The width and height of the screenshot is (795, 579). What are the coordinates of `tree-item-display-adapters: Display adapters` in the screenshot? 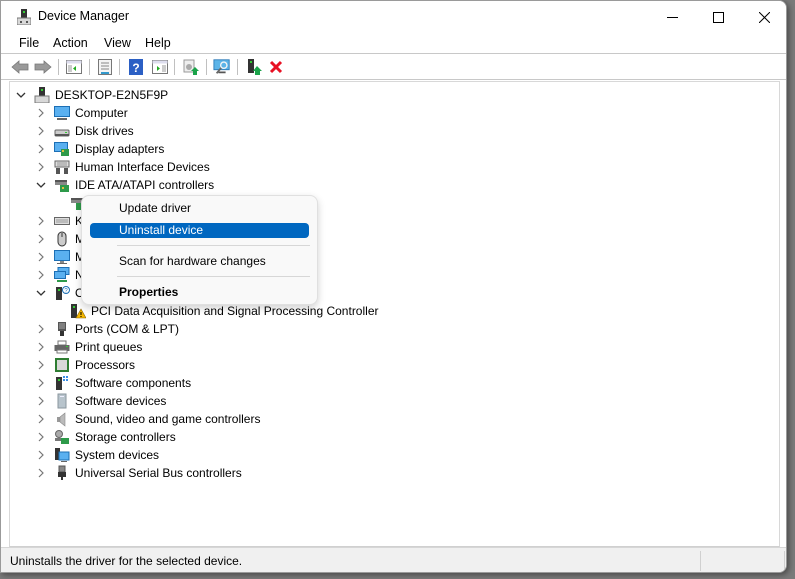 It's located at (100, 149).